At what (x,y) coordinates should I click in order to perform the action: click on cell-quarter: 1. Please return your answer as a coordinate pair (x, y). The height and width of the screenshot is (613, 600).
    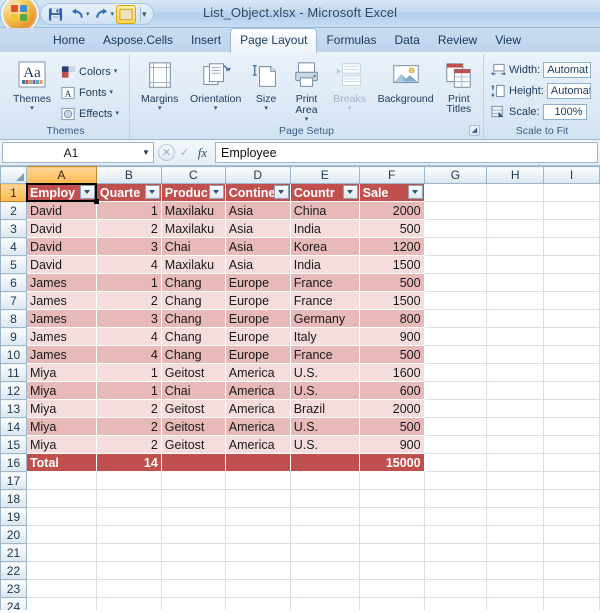
    Looking at the image, I should click on (128, 210).